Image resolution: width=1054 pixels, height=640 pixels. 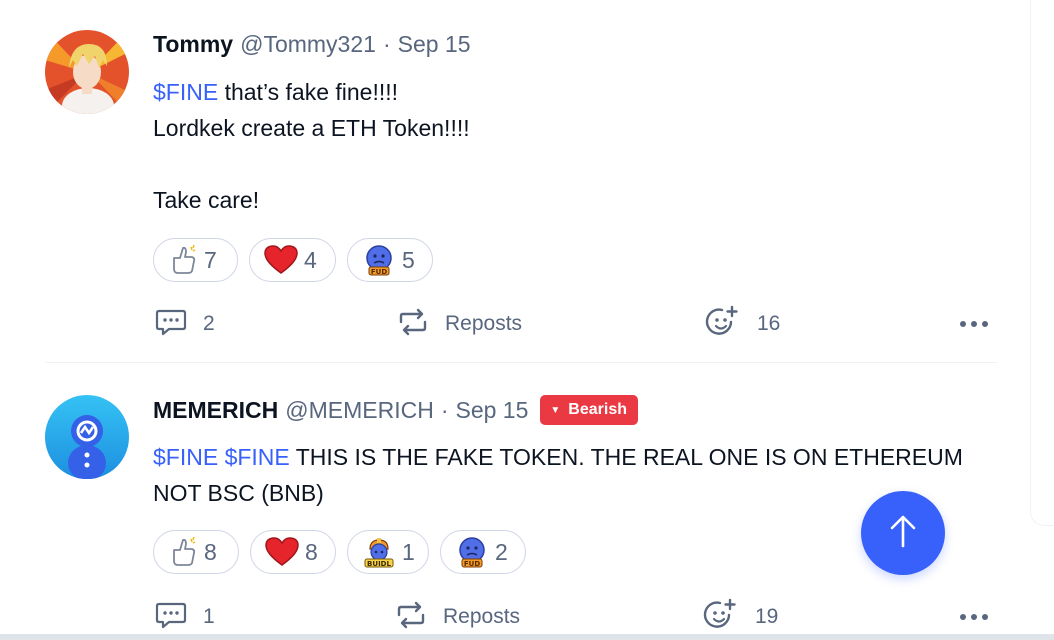 I want to click on reaction-heart: 4, so click(x=292, y=260).